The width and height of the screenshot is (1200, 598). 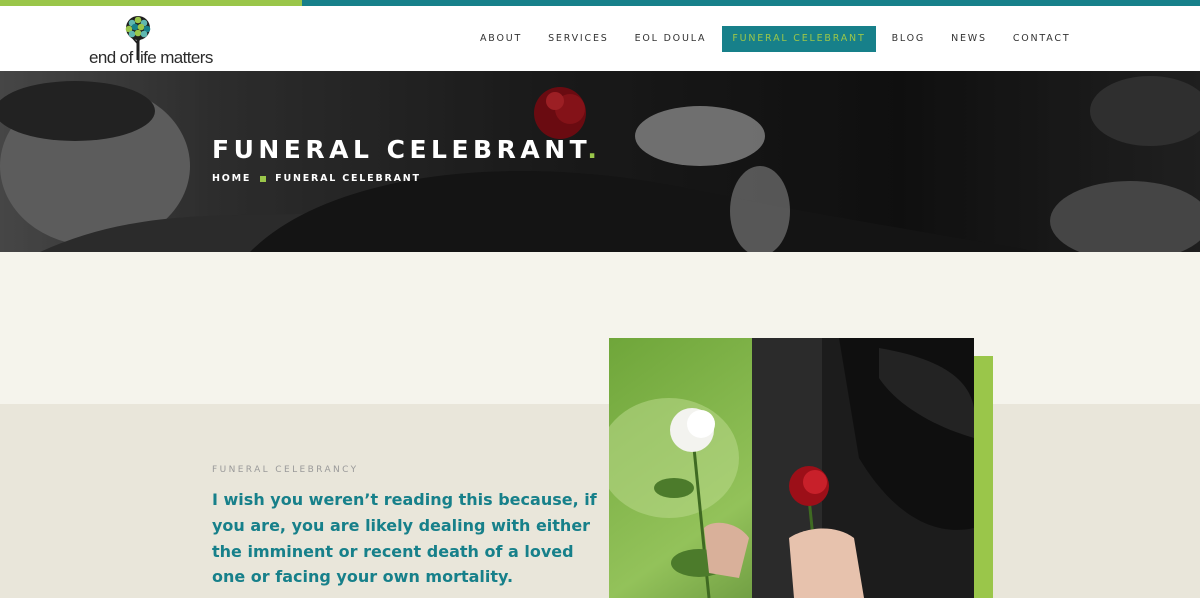 I want to click on square-bullet-icon, so click(x=263, y=178).